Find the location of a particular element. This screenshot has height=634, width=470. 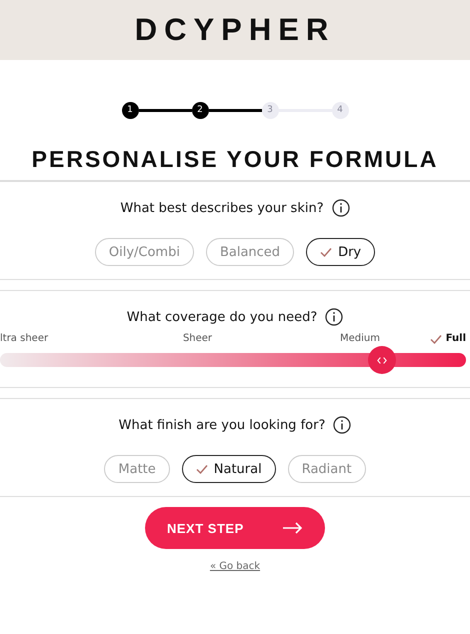

step-indicator: 4 is located at coordinates (340, 110).